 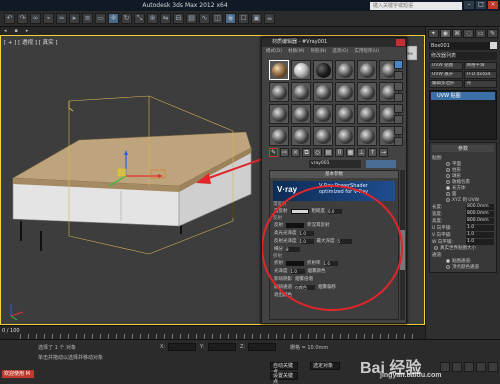 I want to click on ribbon-tab-3: ▸, so click(x=27, y=31).